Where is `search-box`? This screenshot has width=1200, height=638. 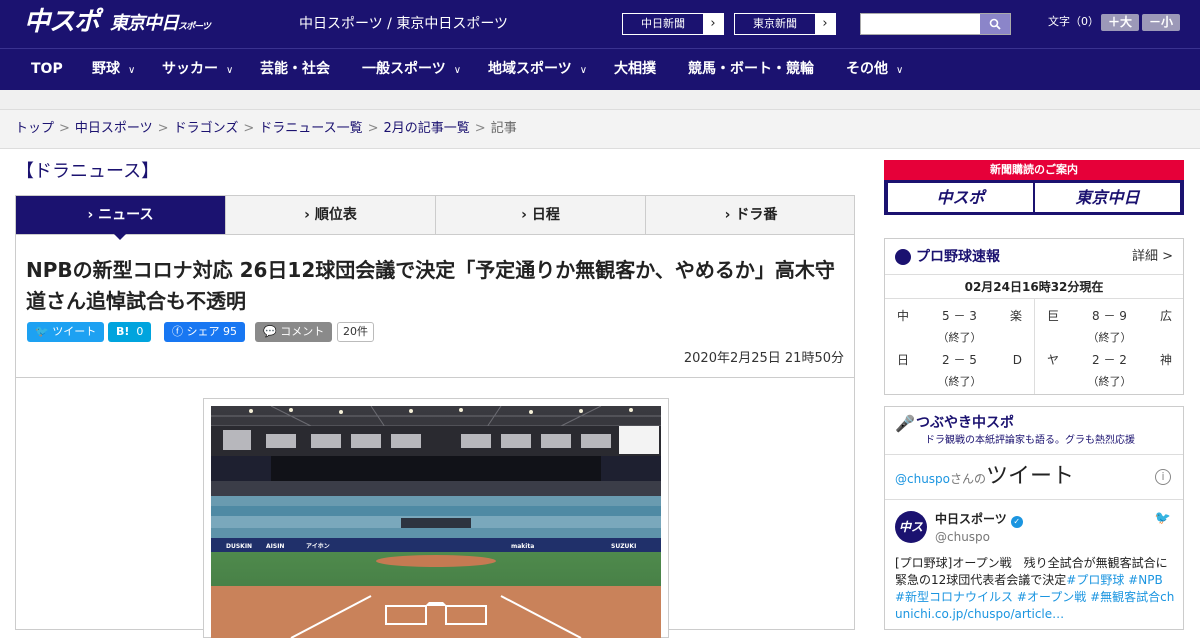
search-box is located at coordinates (935, 24).